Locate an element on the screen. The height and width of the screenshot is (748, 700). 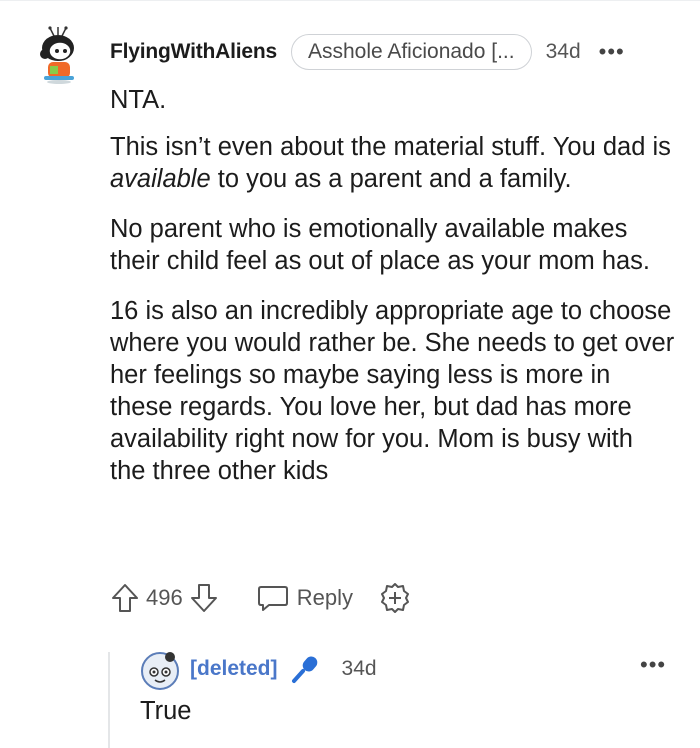
reply-author: [deleted] is located at coordinates (234, 669).